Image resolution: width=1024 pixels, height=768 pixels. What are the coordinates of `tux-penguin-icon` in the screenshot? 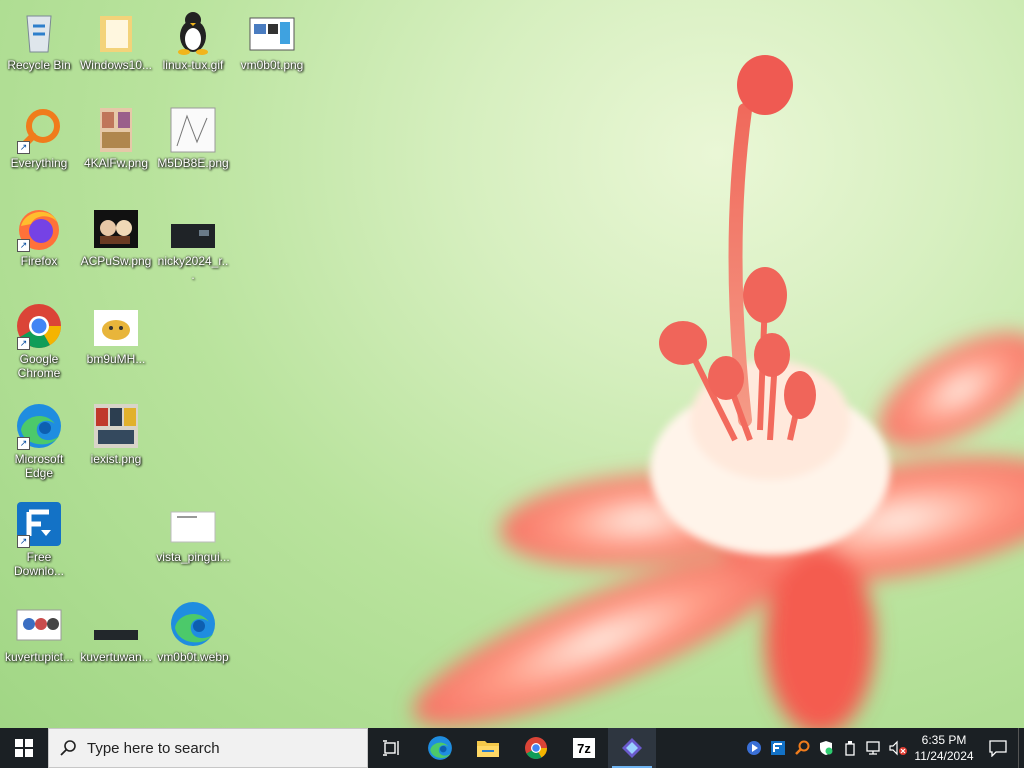 It's located at (193, 32).